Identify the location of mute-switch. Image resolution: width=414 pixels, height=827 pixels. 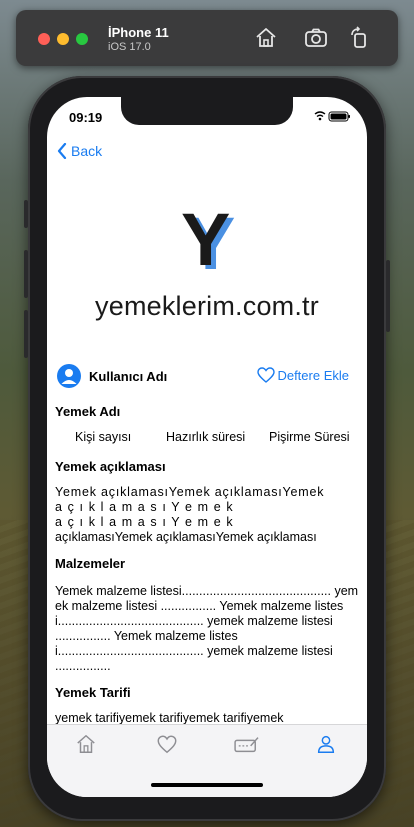
(26, 214).